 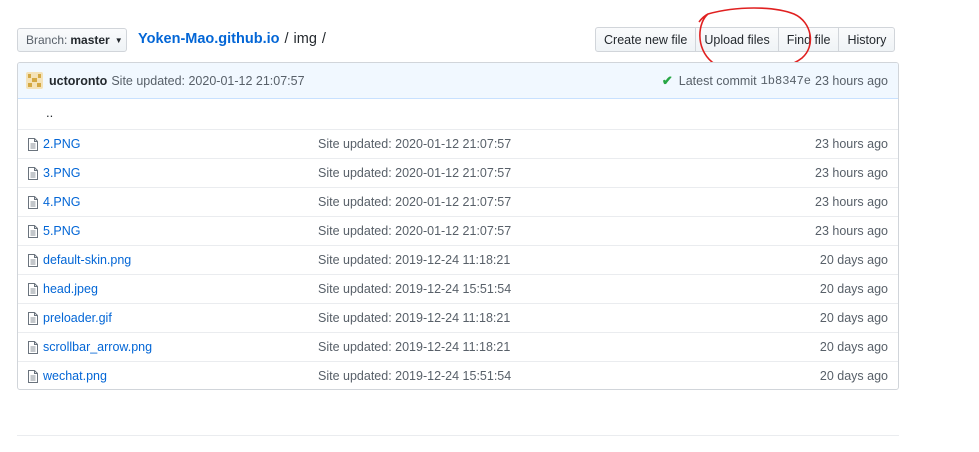 I want to click on file-name-link: 3.PNG, so click(x=62, y=173).